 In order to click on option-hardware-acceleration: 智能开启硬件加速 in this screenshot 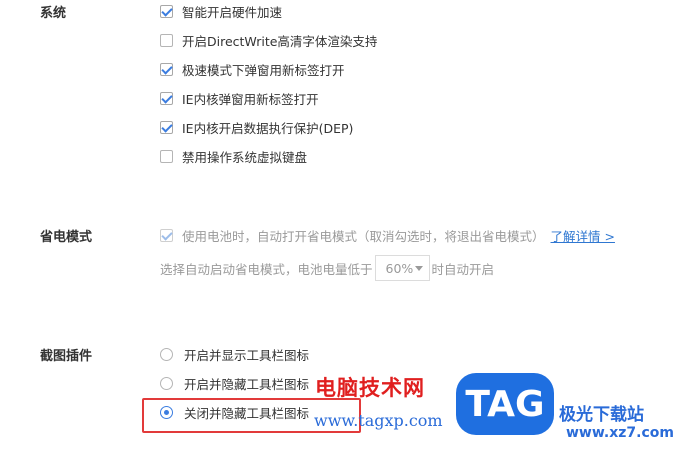, I will do `click(221, 11)`.